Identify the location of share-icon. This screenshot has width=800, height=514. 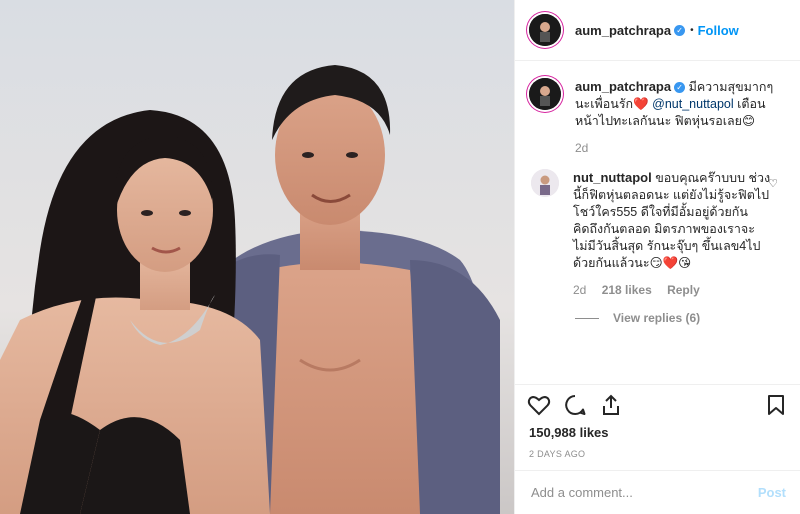
(611, 405).